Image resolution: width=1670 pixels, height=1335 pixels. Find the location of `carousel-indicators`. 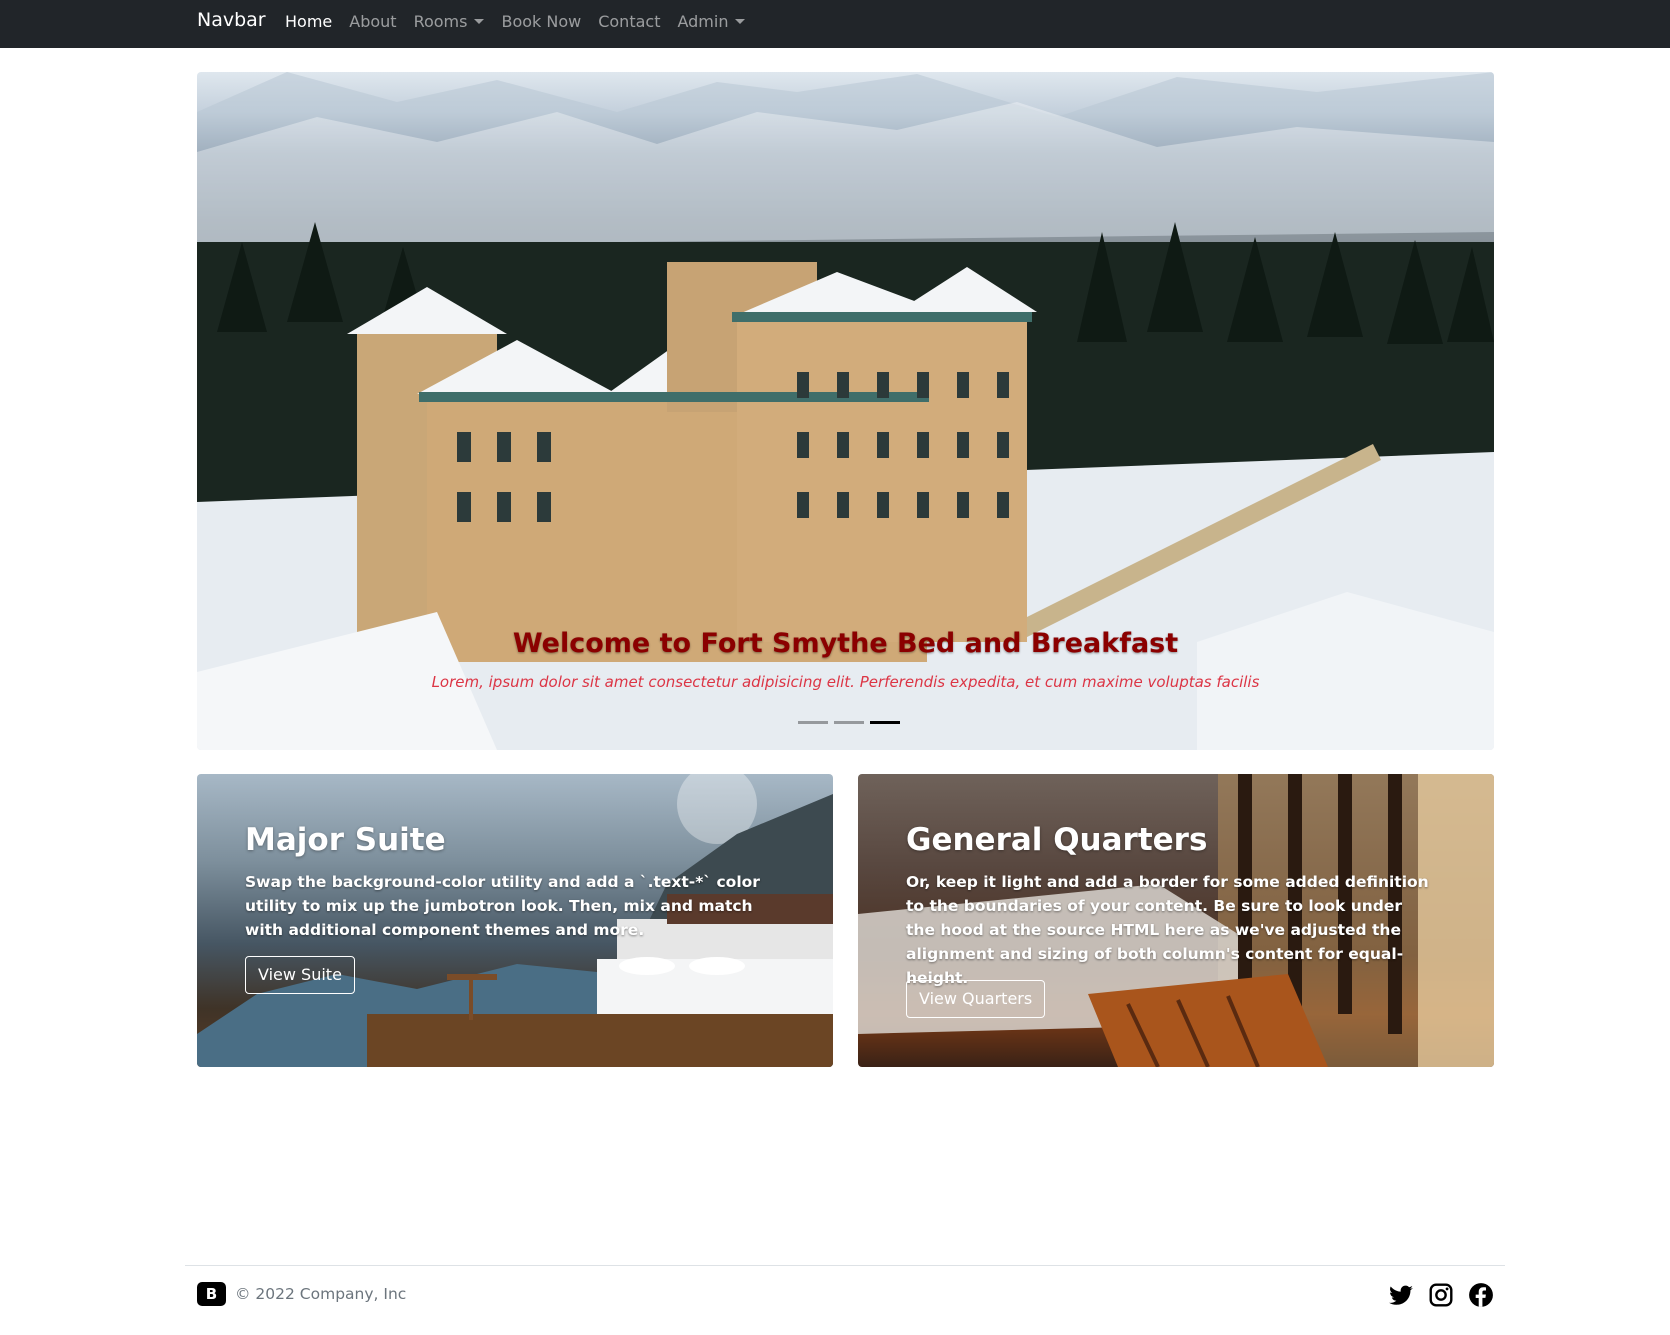

carousel-indicators is located at coordinates (849, 722).